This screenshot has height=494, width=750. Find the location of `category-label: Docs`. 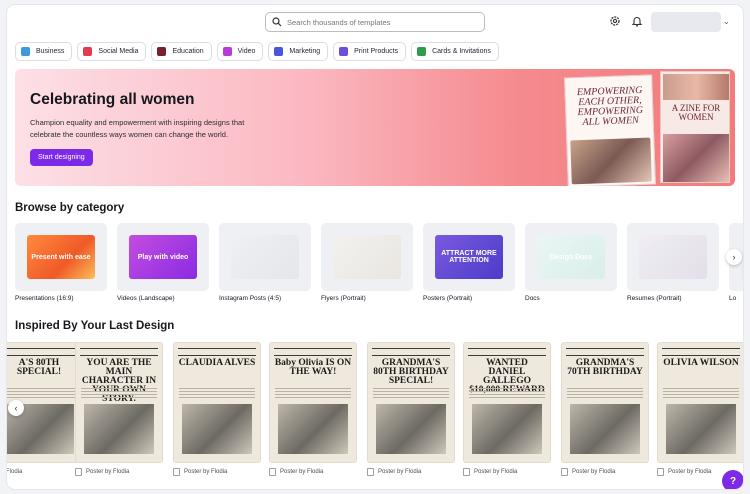

category-label: Docs is located at coordinates (532, 298).